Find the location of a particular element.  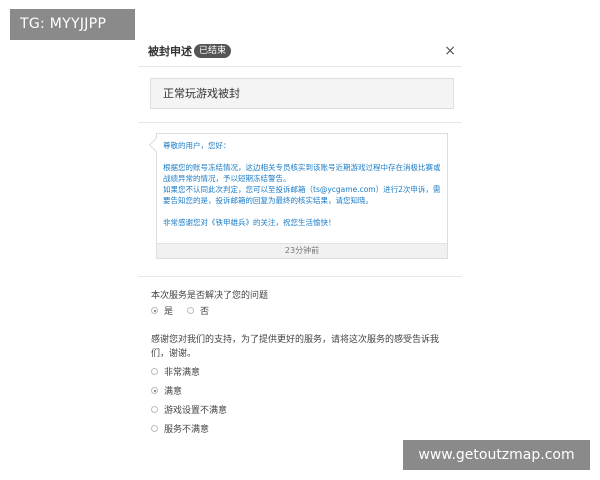

status-badge: 已结束 is located at coordinates (213, 51).